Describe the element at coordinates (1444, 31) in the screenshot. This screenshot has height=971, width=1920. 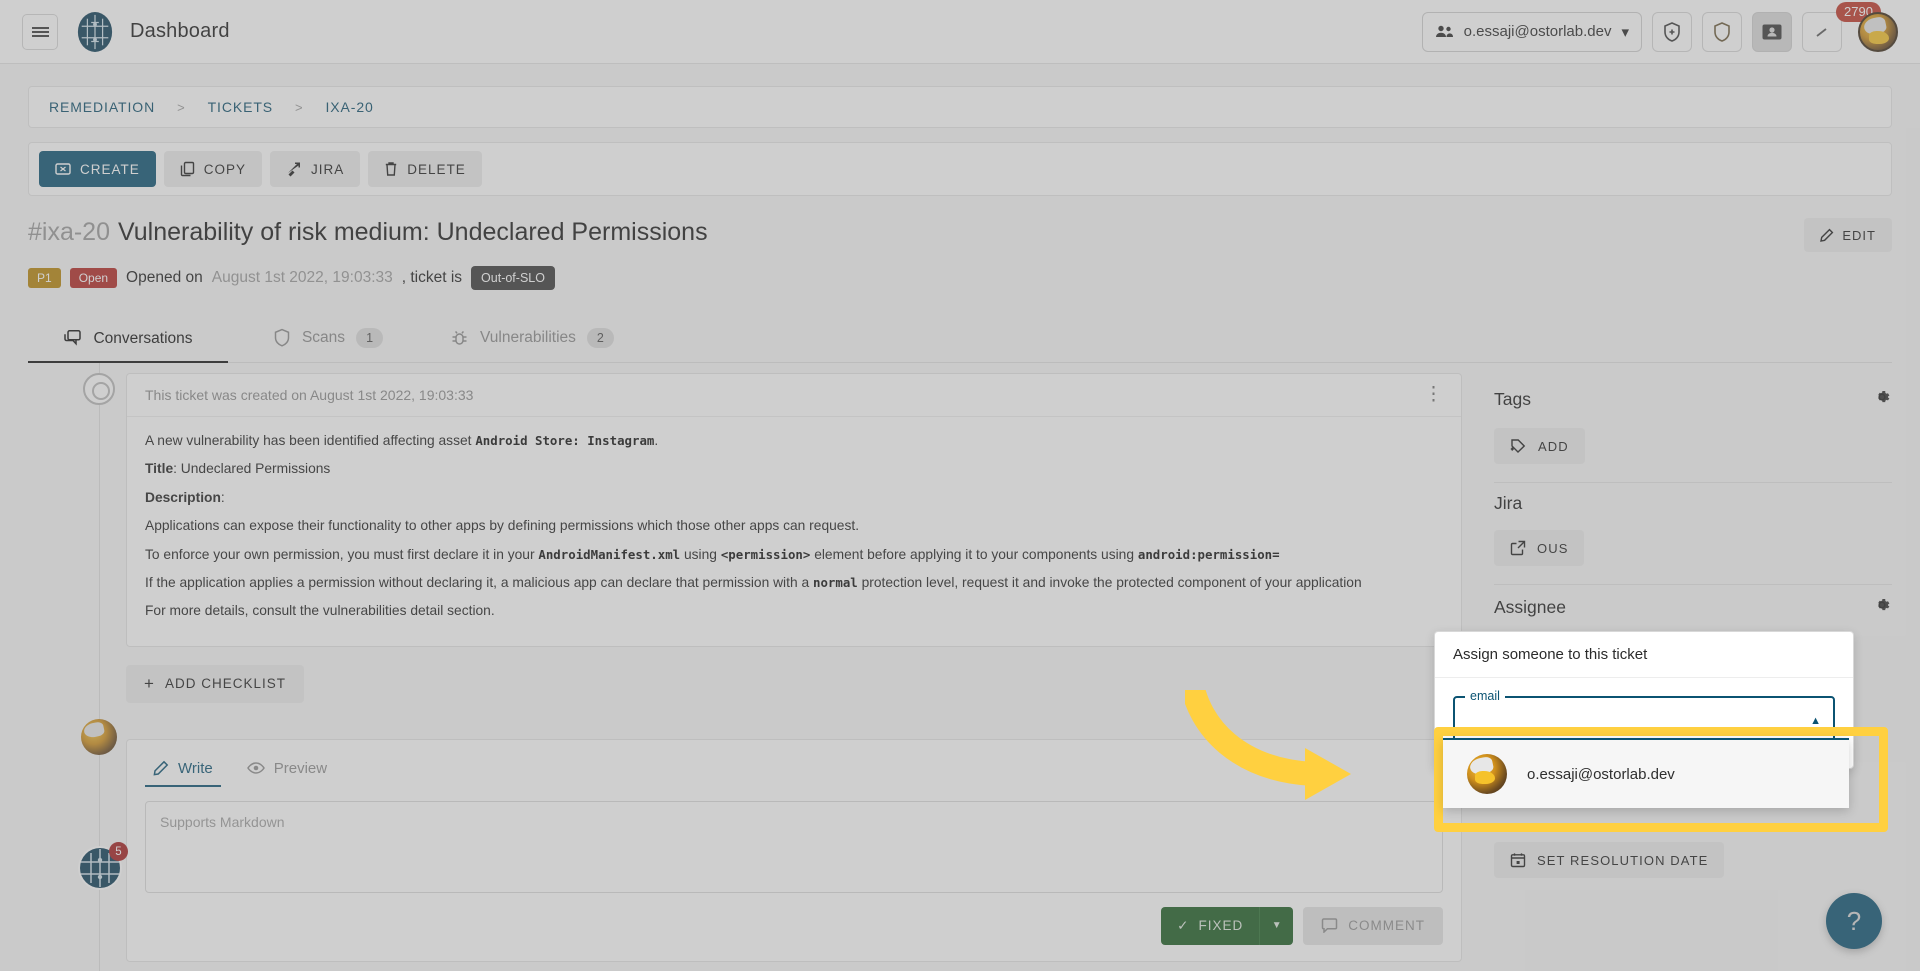
I see `people-icon` at that location.